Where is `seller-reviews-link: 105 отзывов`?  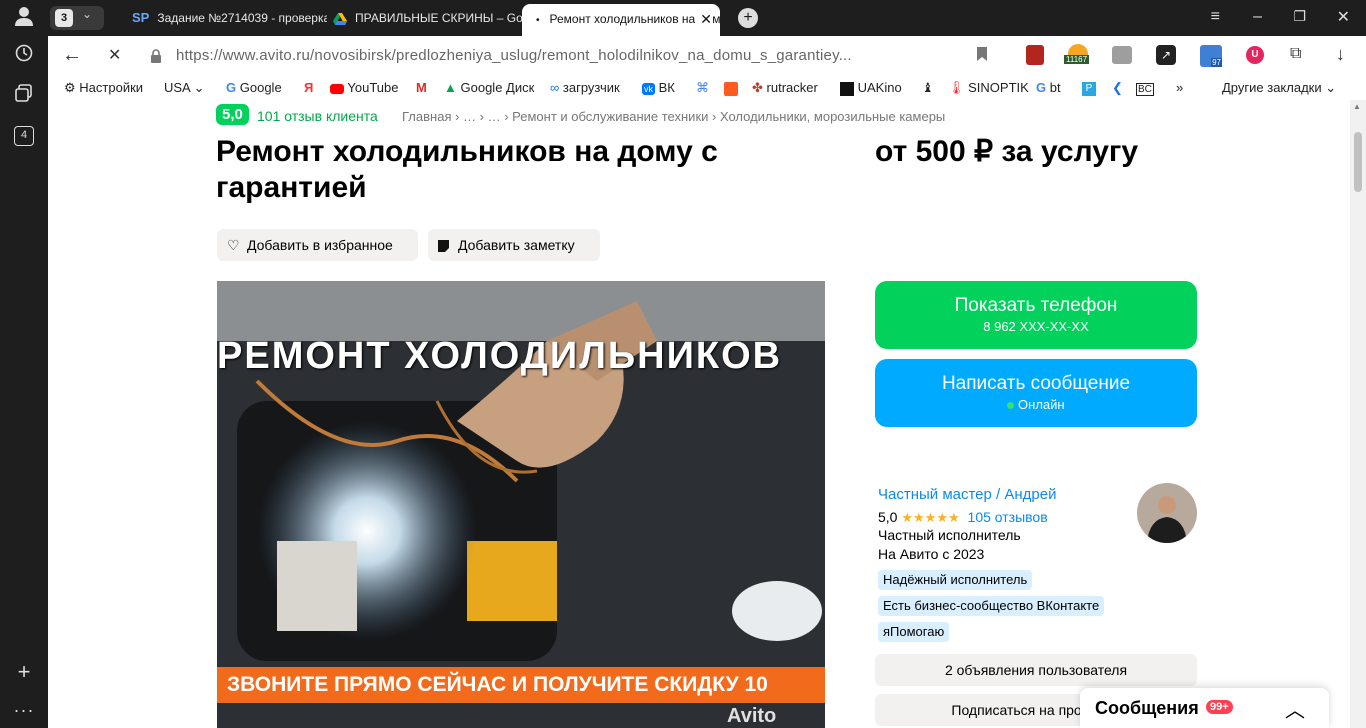
seller-reviews-link: 105 отзывов is located at coordinates (1008, 517).